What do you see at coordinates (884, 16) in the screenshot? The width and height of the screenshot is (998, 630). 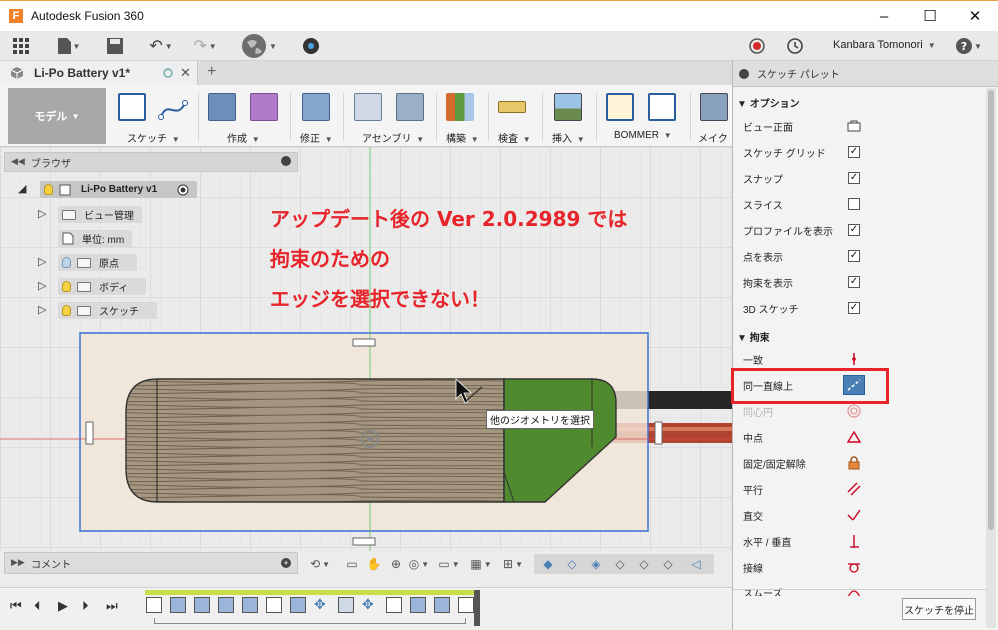 I see `minimize-button: –` at bounding box center [884, 16].